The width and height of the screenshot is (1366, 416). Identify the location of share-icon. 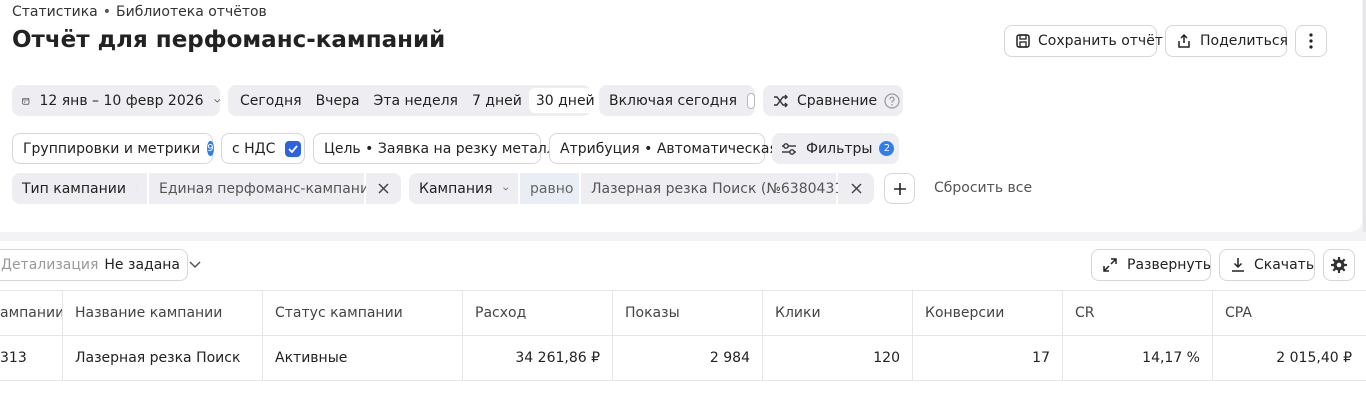
(1184, 40).